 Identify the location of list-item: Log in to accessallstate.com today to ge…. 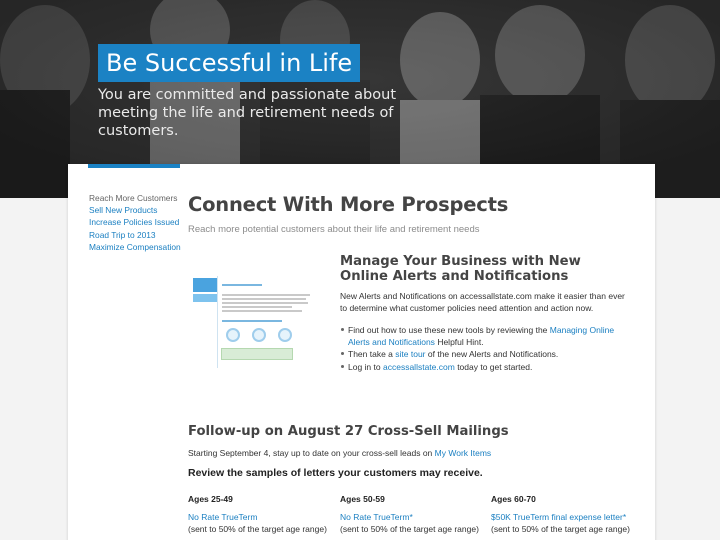
(485, 367).